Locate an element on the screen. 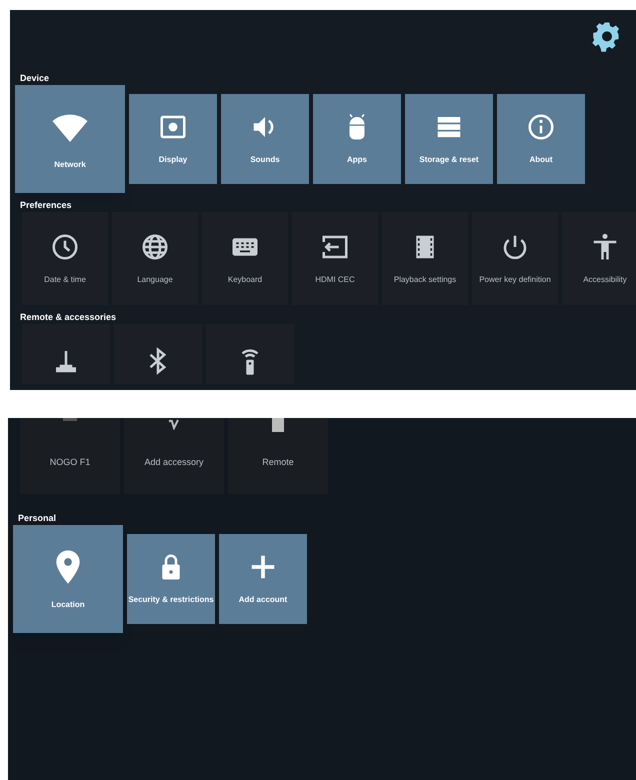  settings-tile: Display is located at coordinates (173, 139).